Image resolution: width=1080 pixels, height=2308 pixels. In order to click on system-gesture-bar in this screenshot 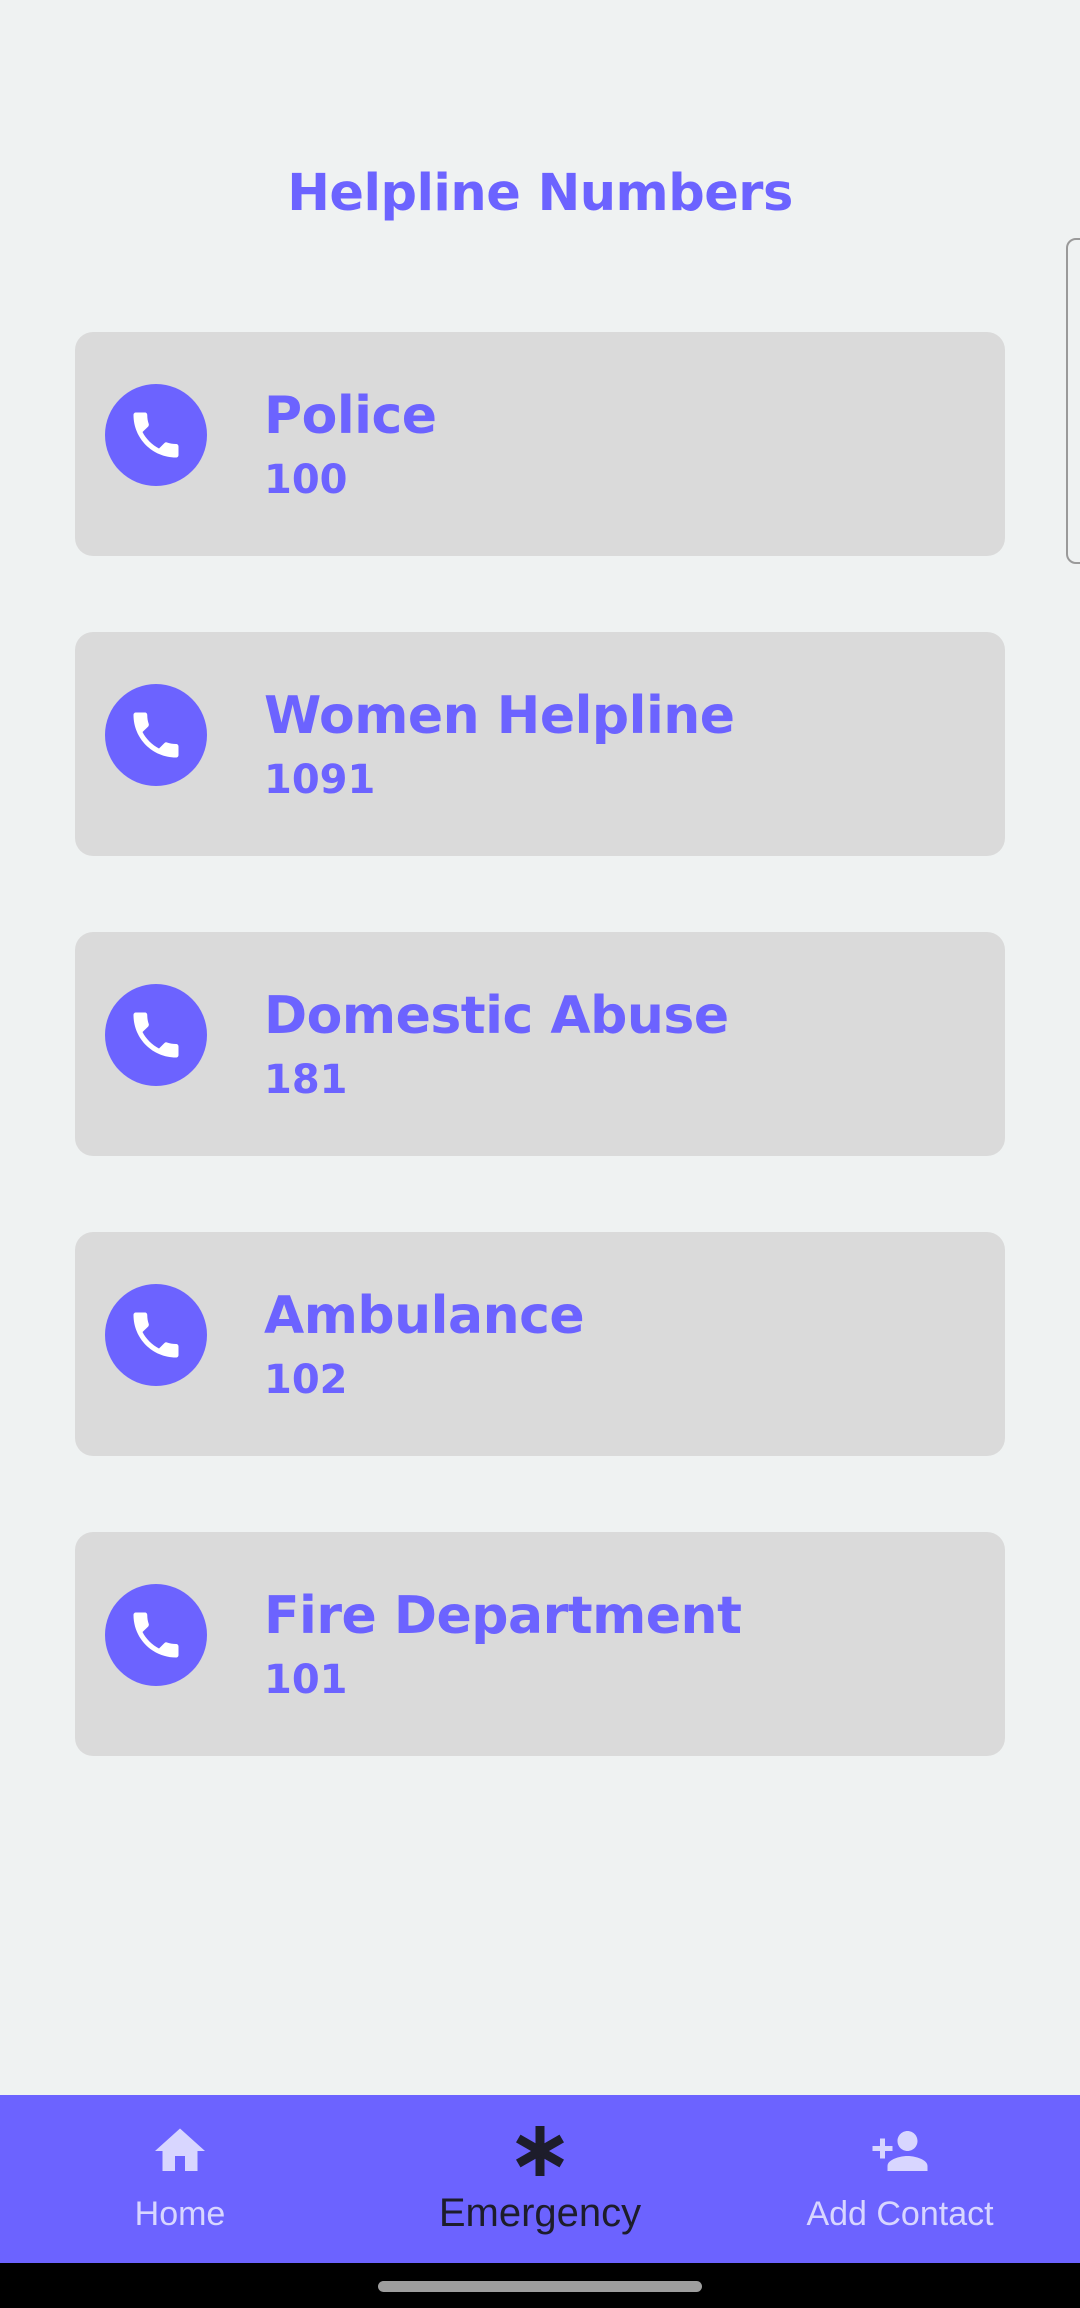, I will do `click(540, 2285)`.